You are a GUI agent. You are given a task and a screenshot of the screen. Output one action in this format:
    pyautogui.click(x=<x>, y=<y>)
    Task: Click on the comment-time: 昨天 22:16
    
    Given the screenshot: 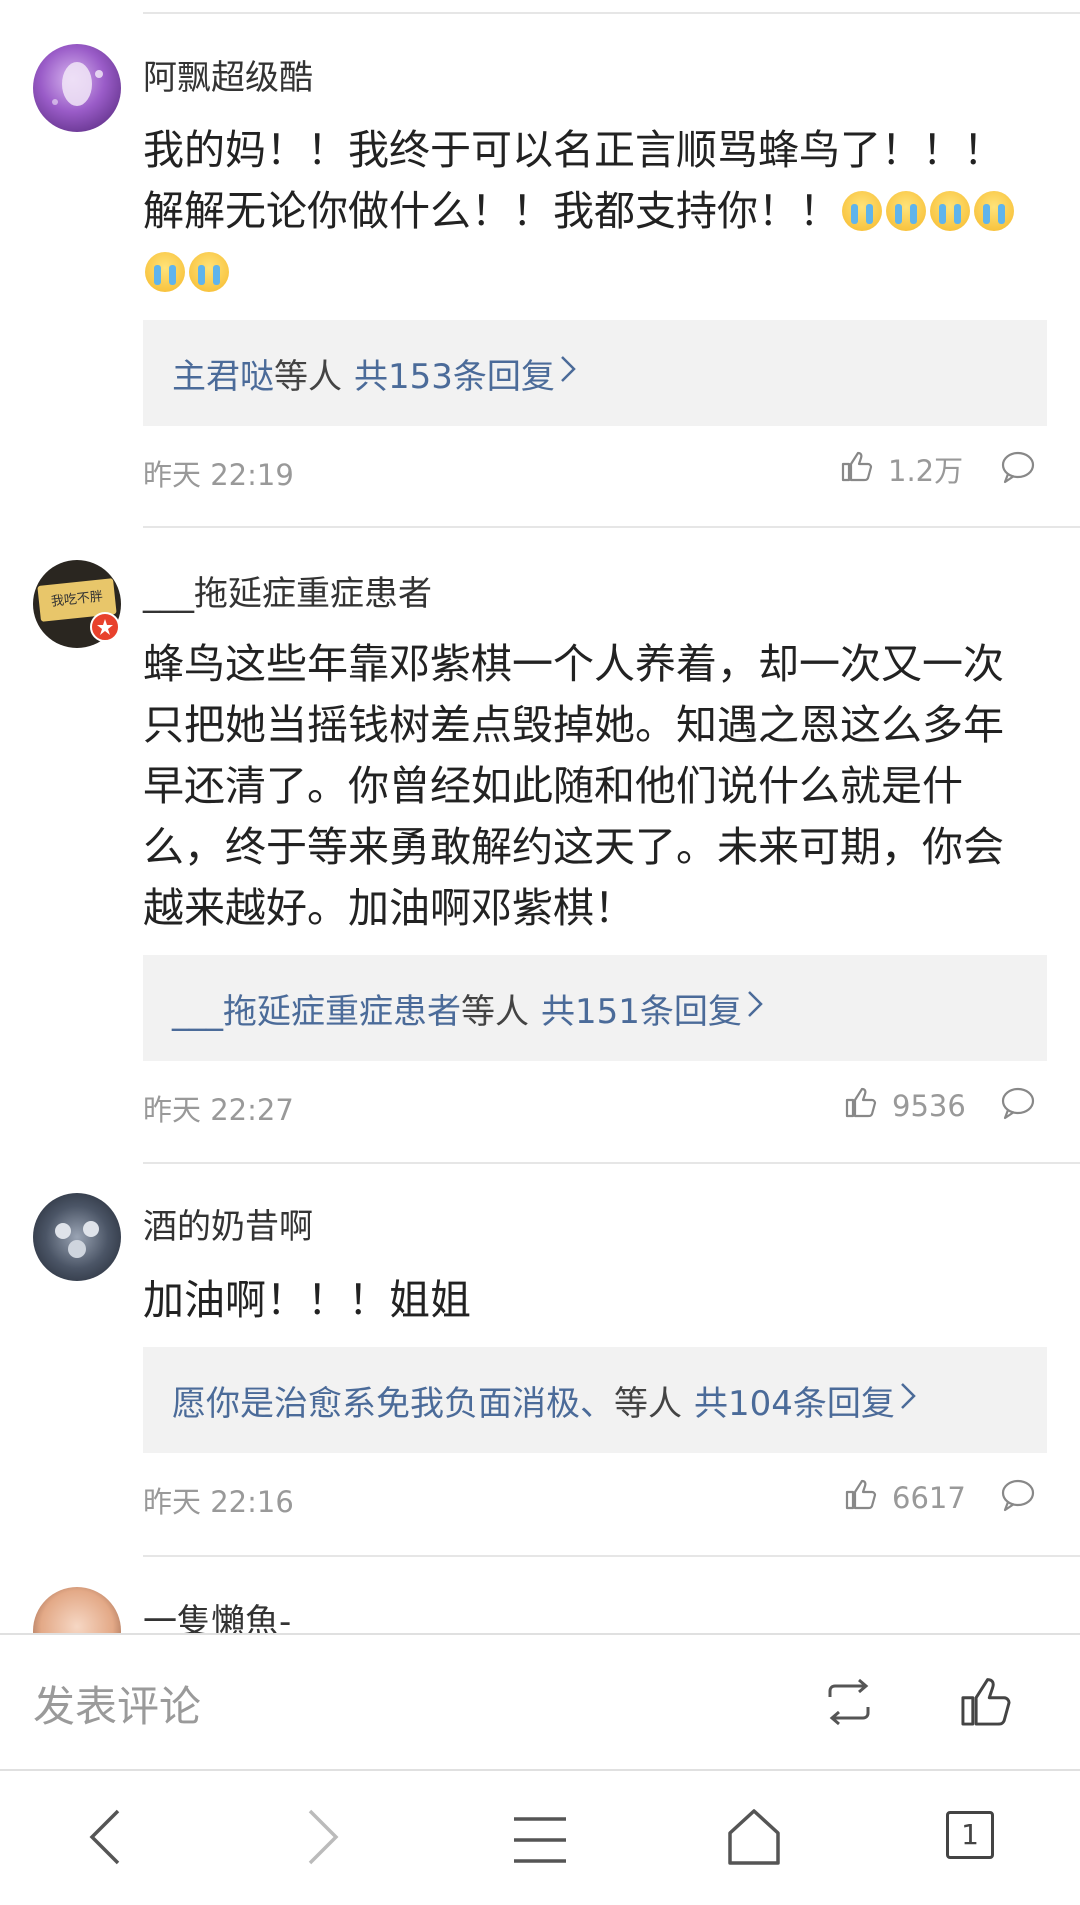 What is the action you would take?
    pyautogui.click(x=218, y=1502)
    